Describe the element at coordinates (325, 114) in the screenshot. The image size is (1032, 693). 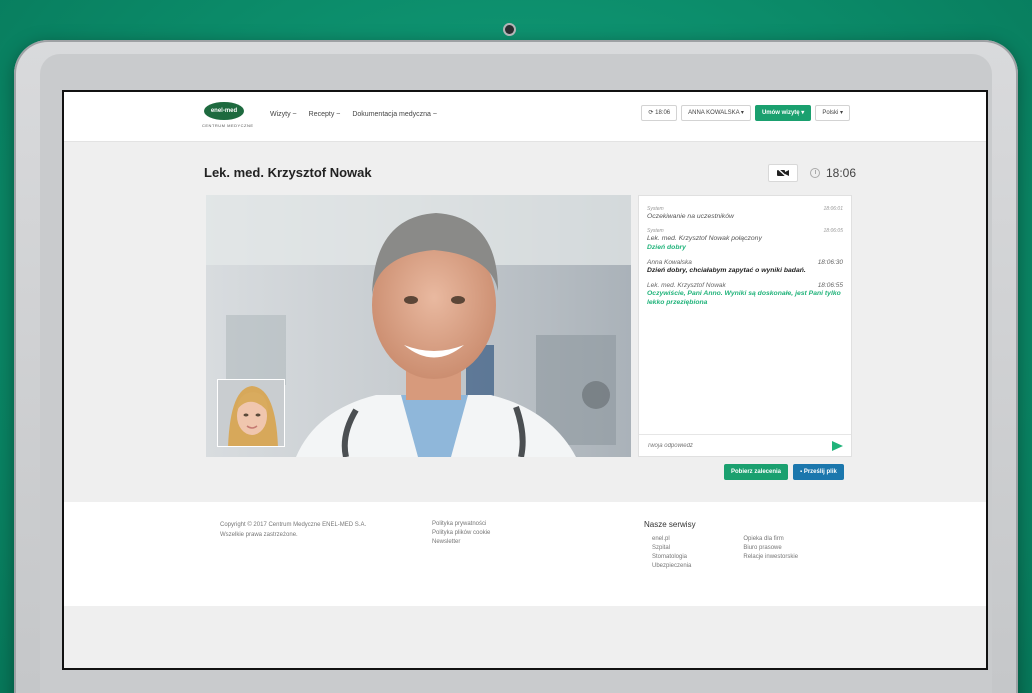
I see `nav-prescriptions: Recepty ~` at that location.